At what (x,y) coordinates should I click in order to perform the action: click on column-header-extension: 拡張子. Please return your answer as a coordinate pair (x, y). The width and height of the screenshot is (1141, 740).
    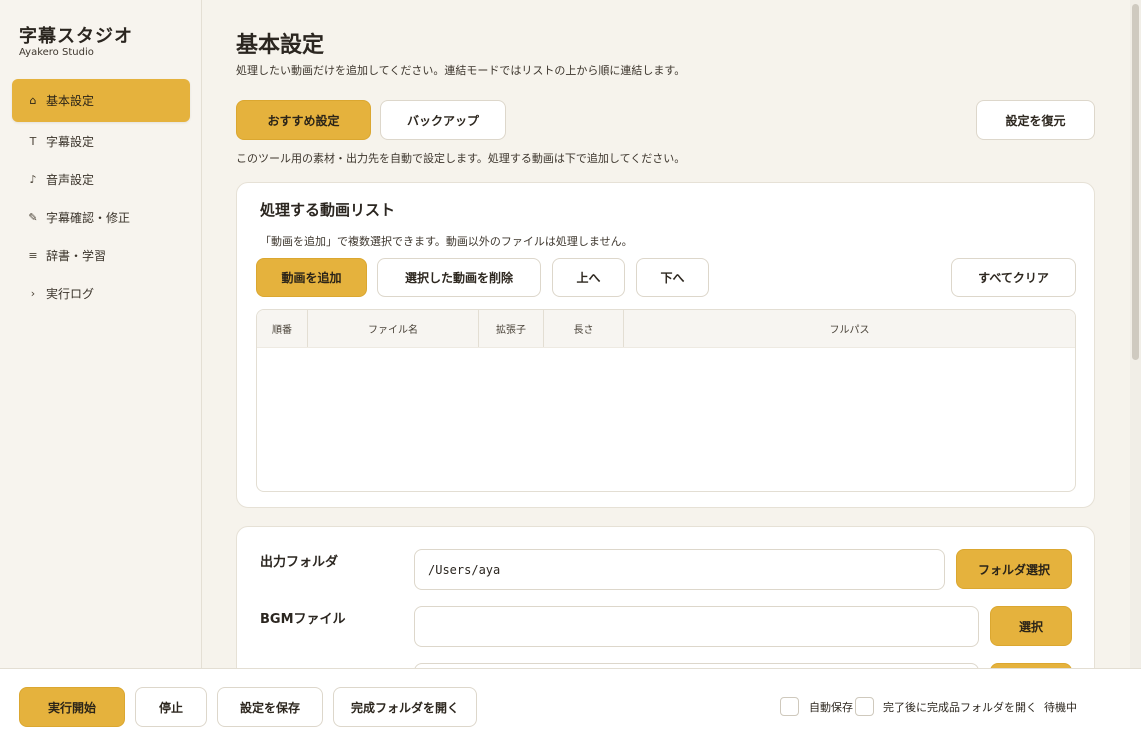
    Looking at the image, I should click on (511, 328).